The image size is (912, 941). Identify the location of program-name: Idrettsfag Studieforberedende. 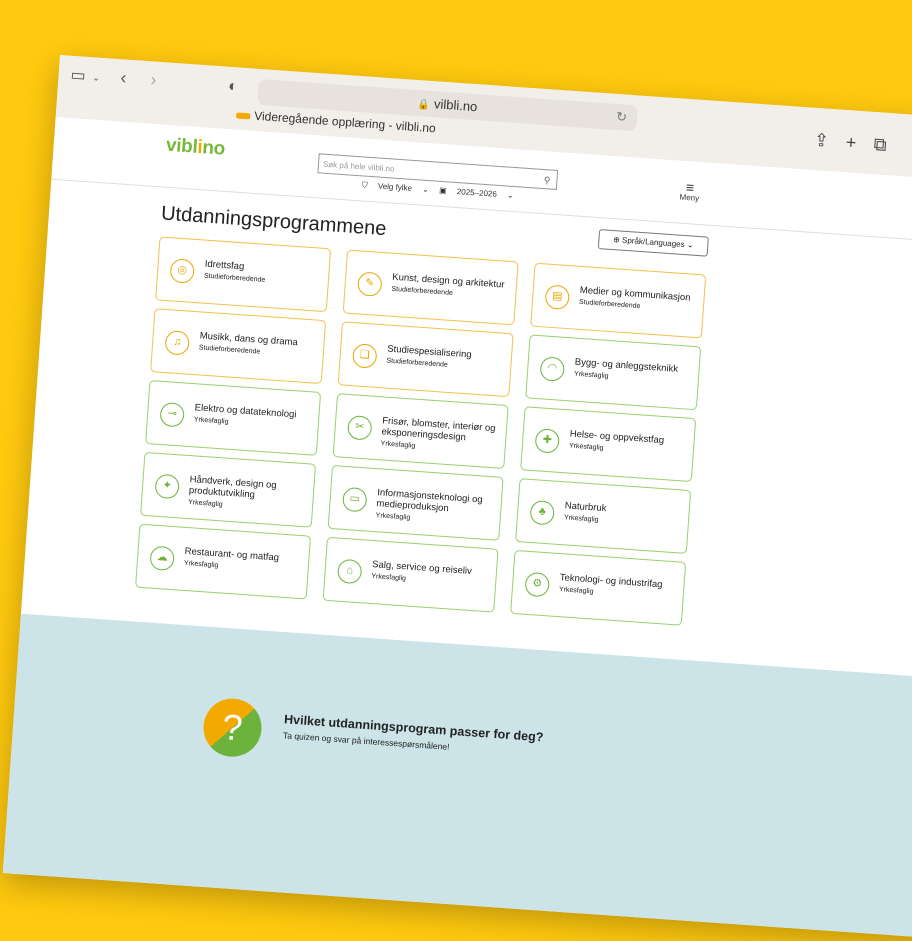
(264, 274).